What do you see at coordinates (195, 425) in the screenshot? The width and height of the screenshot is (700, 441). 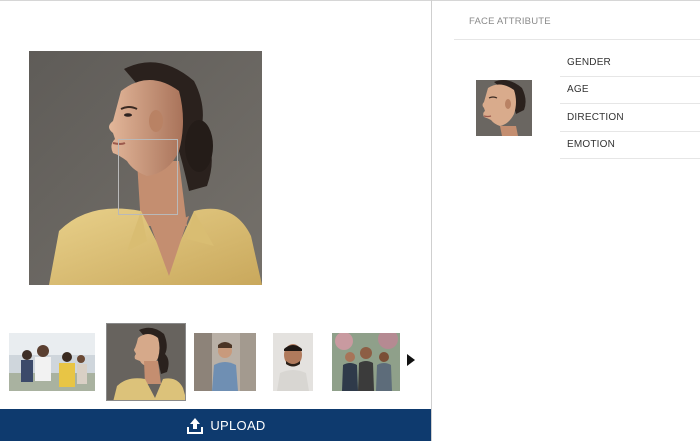 I see `upload-icon` at bounding box center [195, 425].